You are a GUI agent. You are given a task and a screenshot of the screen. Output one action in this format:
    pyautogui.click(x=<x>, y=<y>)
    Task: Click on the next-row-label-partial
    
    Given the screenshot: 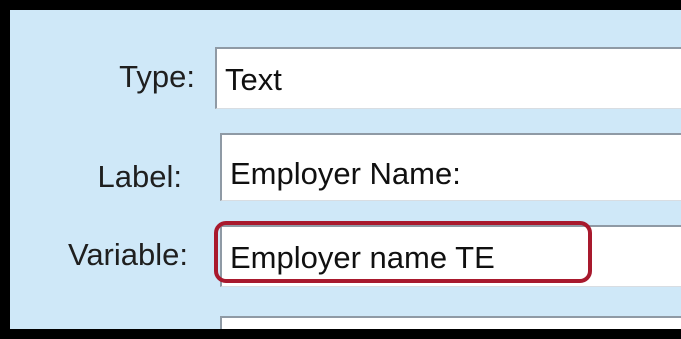 What is the action you would take?
    pyautogui.click(x=116, y=319)
    